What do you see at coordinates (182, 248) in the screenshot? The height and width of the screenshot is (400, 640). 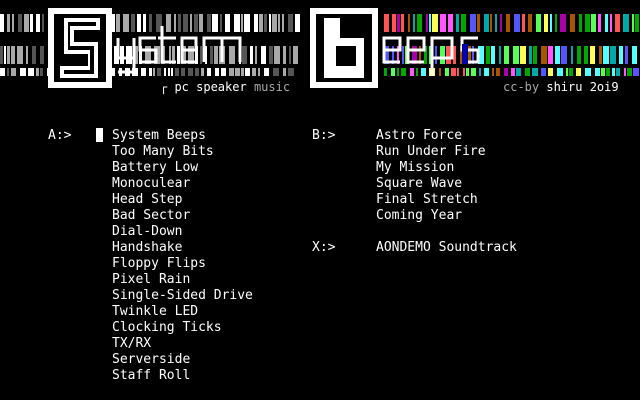 I see `track-item: Handshake` at bounding box center [182, 248].